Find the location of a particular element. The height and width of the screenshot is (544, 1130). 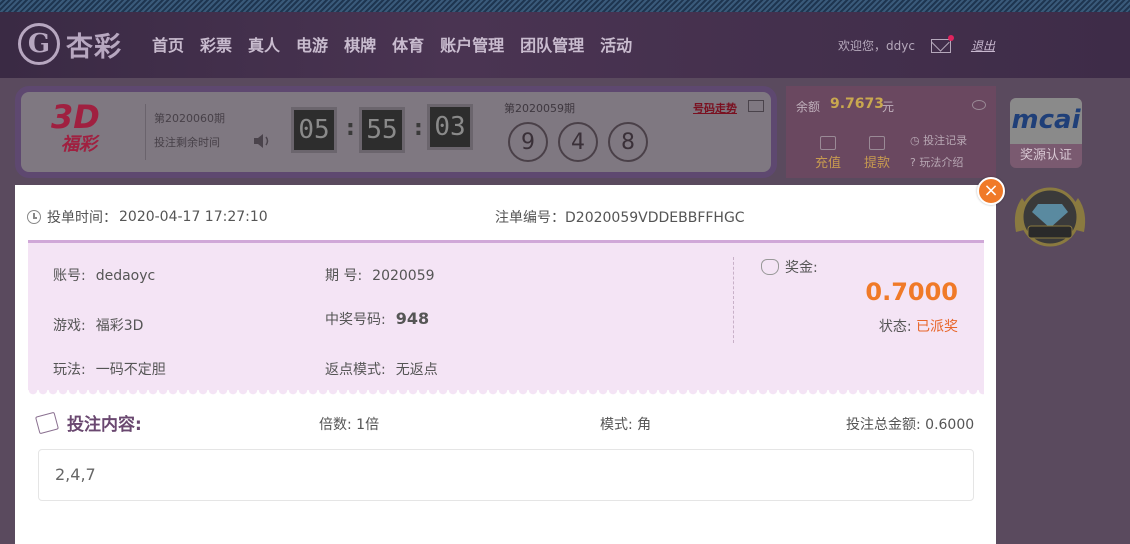

nav-lottery: 彩票 is located at coordinates (216, 44).